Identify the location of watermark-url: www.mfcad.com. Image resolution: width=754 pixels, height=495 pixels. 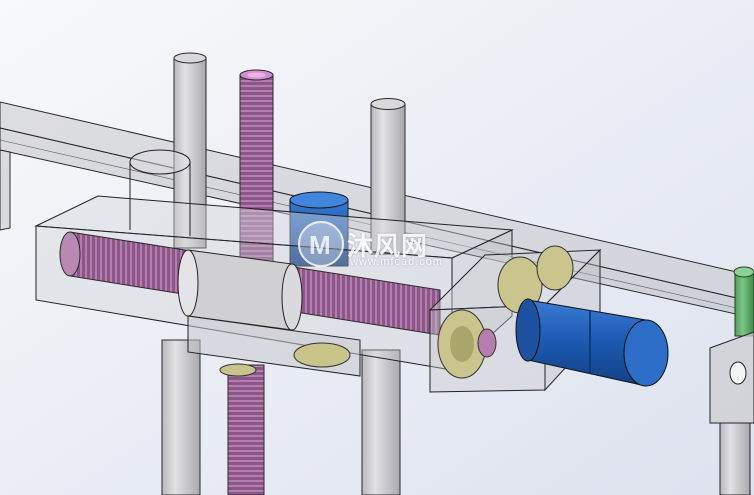
(397, 262).